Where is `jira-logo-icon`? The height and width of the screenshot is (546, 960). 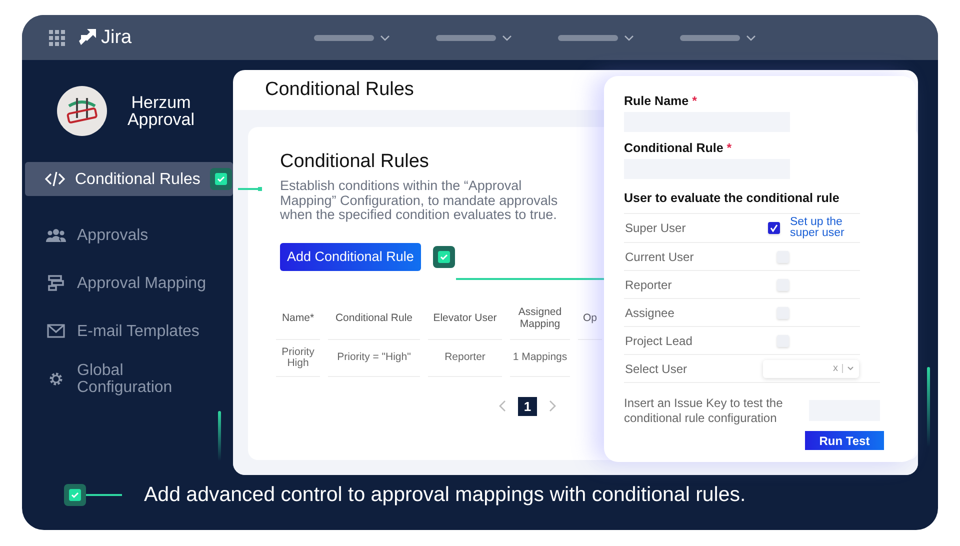 jira-logo-icon is located at coordinates (87, 38).